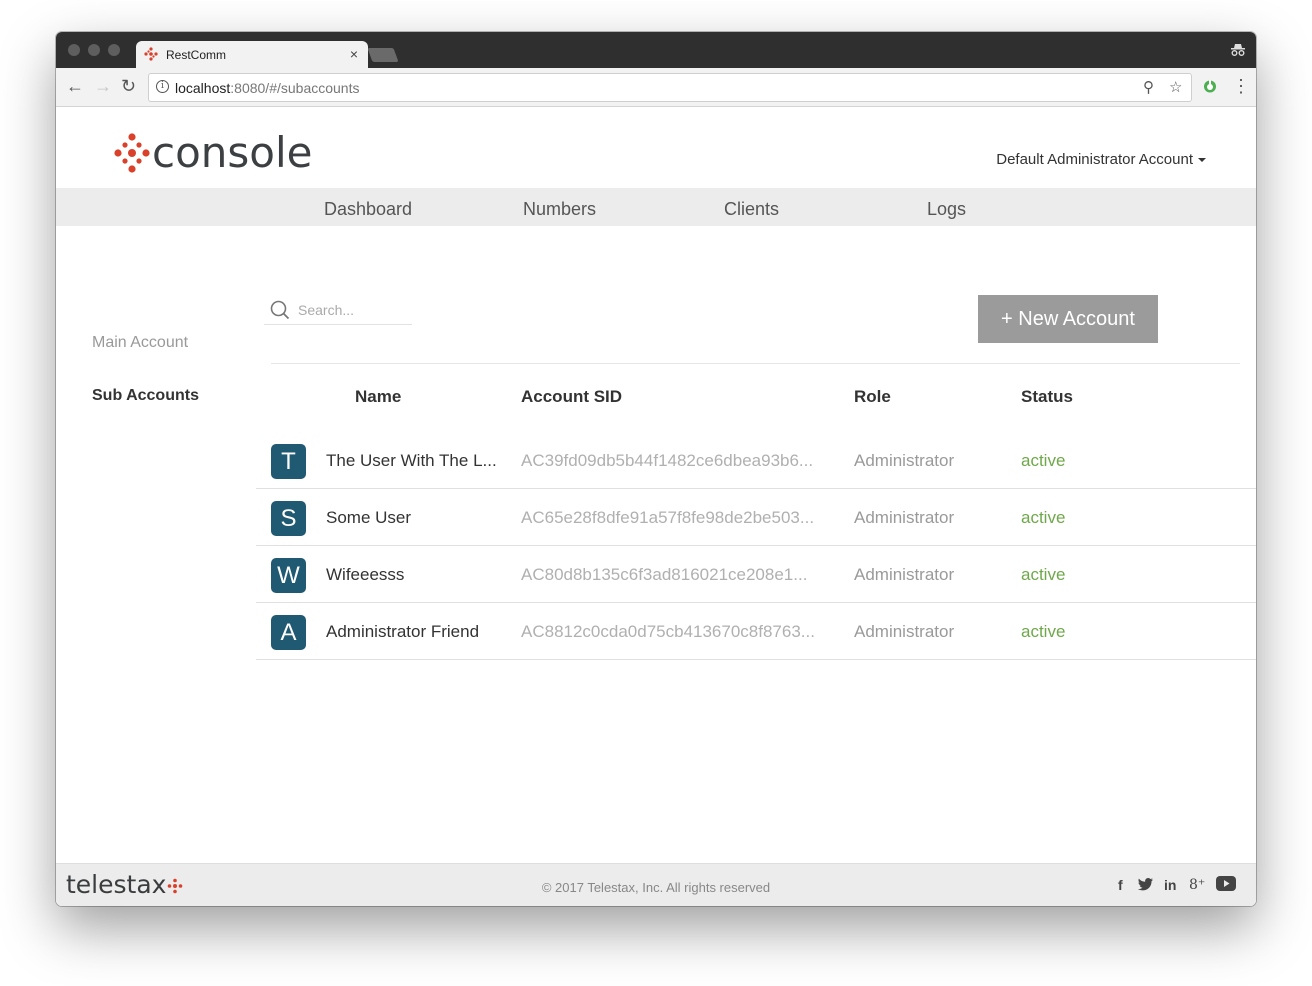 This screenshot has height=986, width=1312. What do you see at coordinates (128, 86) in the screenshot?
I see `reload-icon: ↻` at bounding box center [128, 86].